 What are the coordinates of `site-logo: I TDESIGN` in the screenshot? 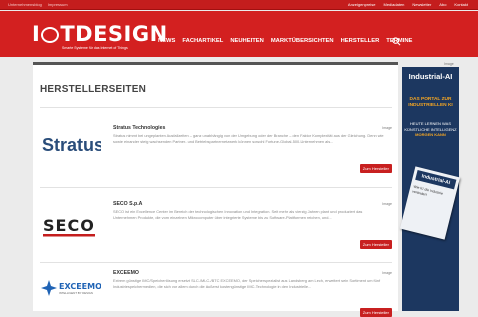 It's located at (100, 34).